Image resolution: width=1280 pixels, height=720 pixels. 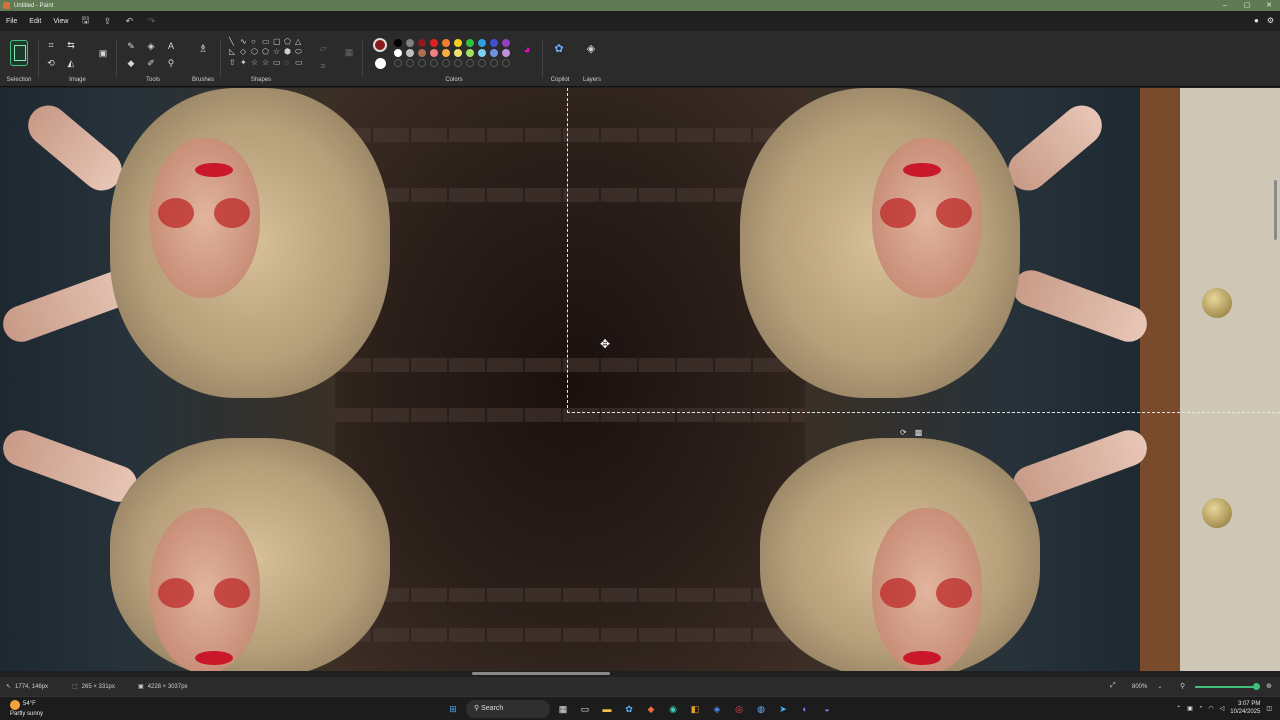 I want to click on rotate-icon: ⟲, so click(x=51, y=63).